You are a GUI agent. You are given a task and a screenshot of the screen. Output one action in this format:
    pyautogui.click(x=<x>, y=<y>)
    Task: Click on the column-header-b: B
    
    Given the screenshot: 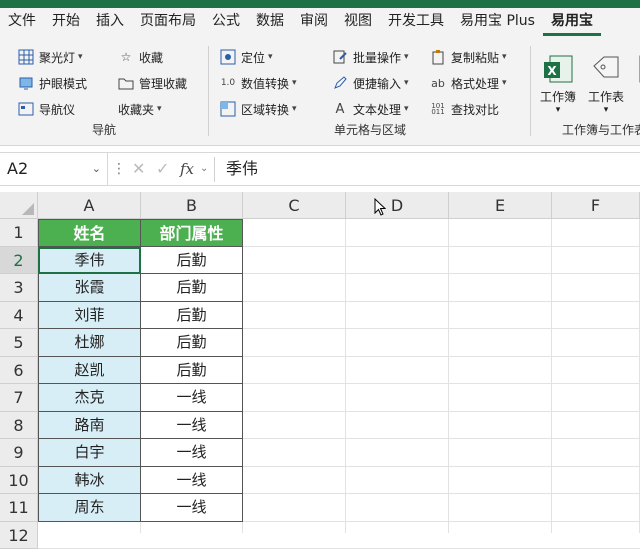 What is the action you would take?
    pyautogui.click(x=192, y=205)
    